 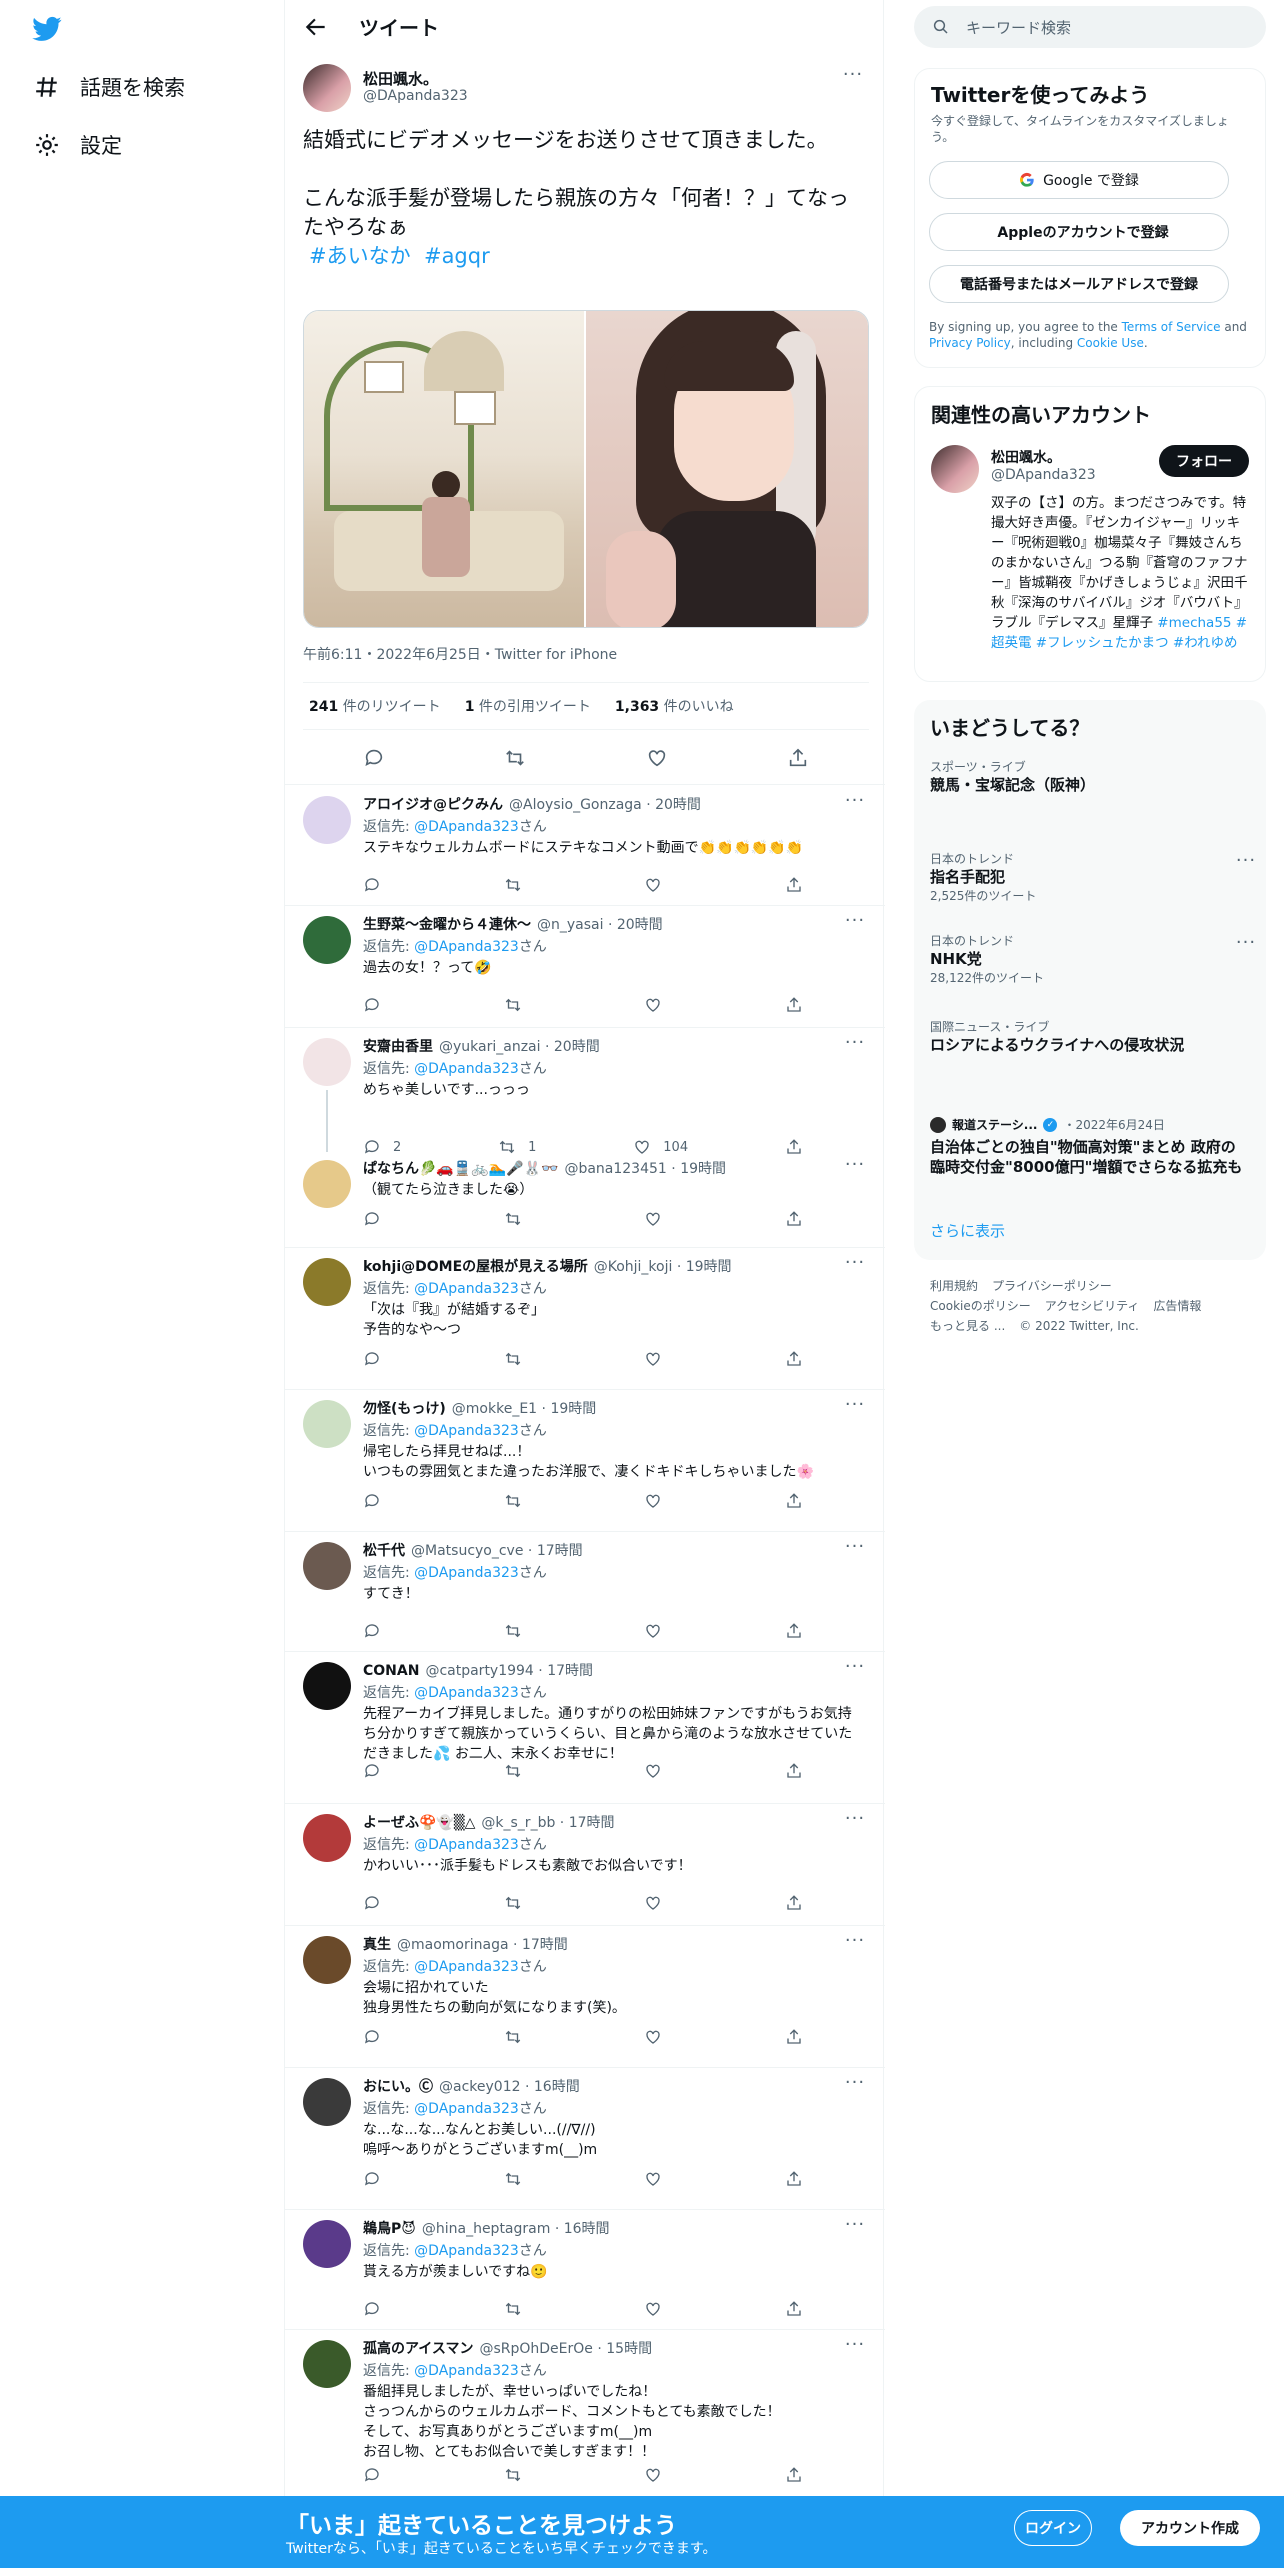 I want to click on reply-author-name: 勿怪(もっけ), so click(x=404, y=1409).